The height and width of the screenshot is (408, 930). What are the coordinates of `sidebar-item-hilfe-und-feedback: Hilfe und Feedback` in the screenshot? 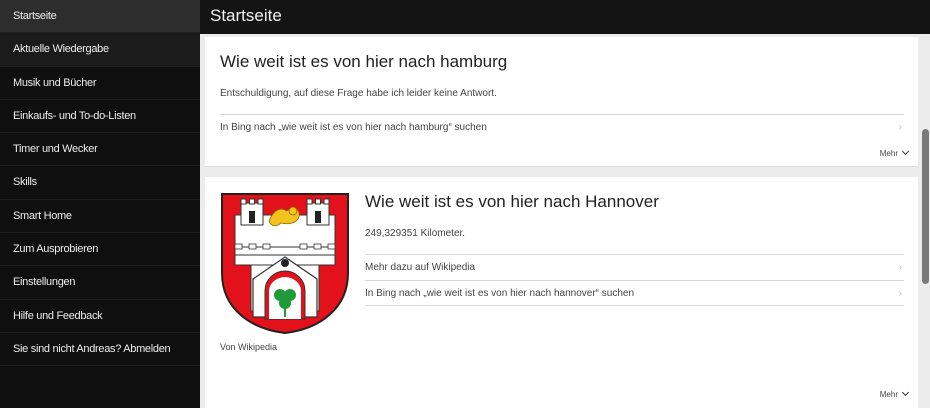 It's located at (100, 316).